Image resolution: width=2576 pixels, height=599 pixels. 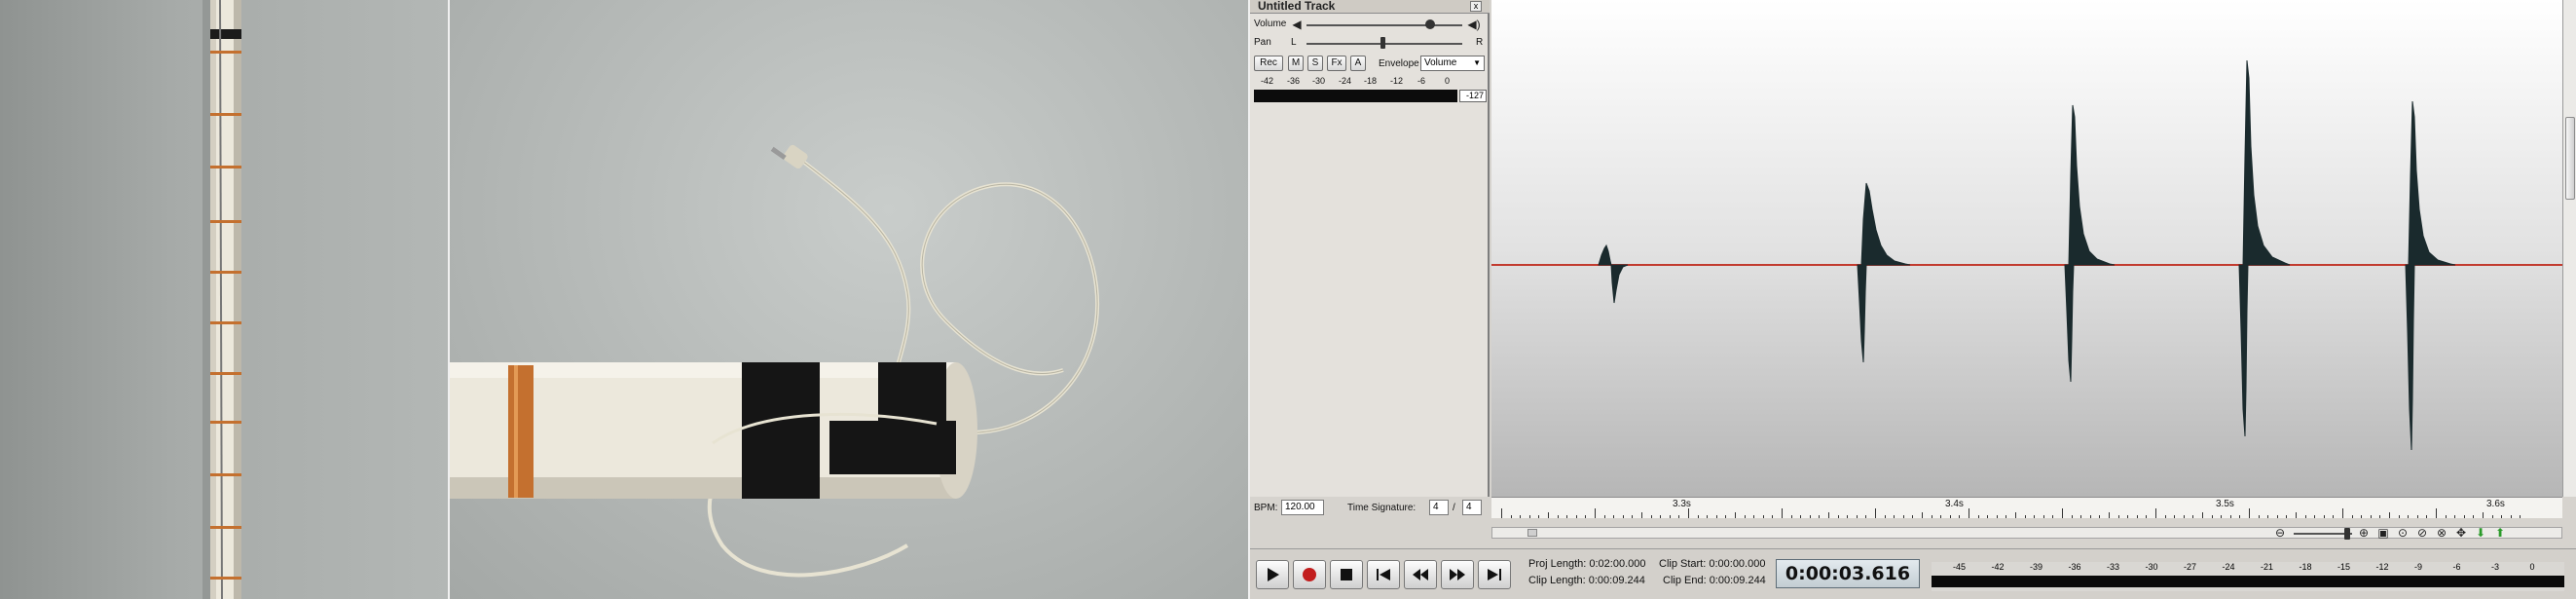 What do you see at coordinates (1420, 574) in the screenshot?
I see `rewind-button` at bounding box center [1420, 574].